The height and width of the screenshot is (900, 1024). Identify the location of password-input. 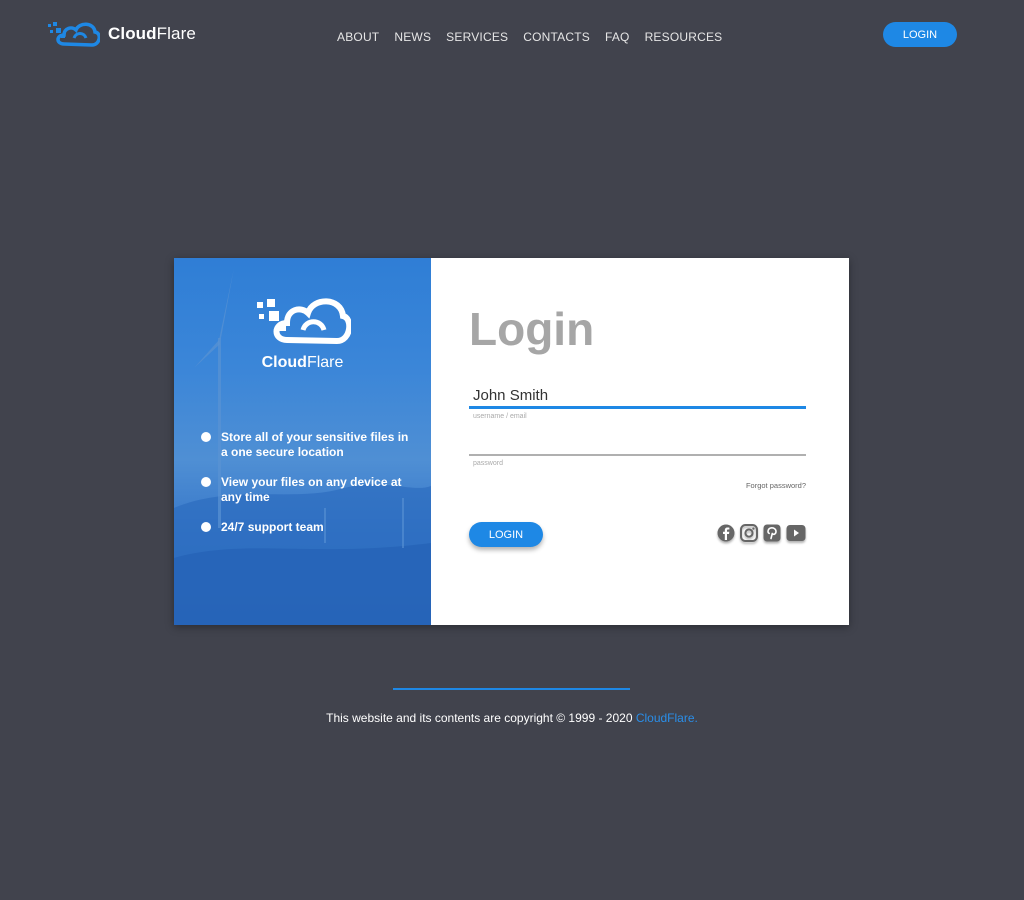
(637, 443).